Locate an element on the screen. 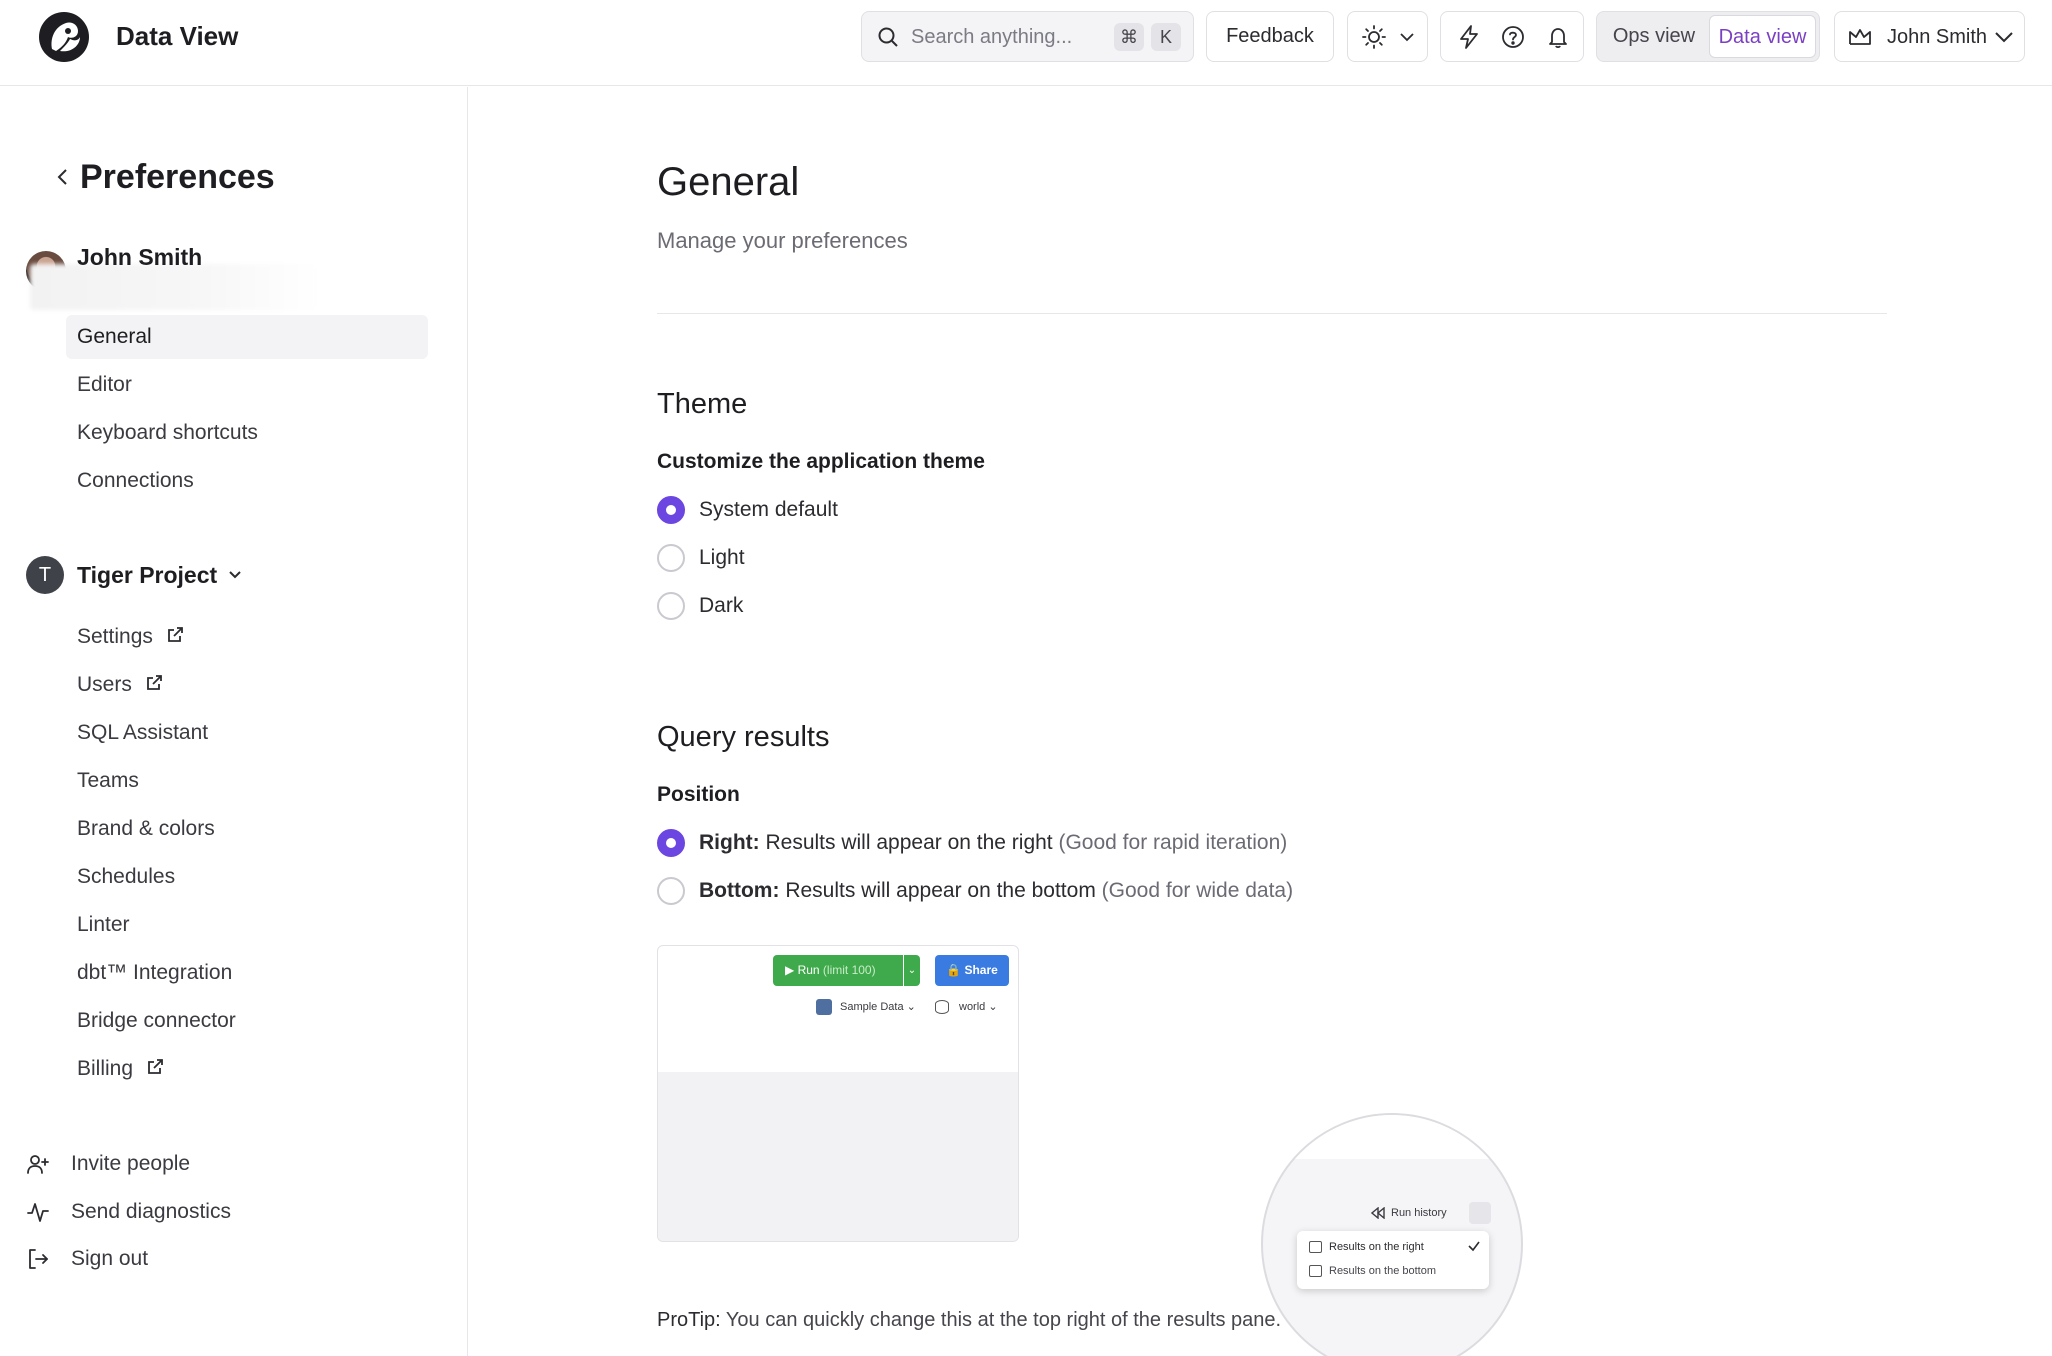 This screenshot has height=1356, width=2052. sidebar-item-label: Billing is located at coordinates (105, 1068).